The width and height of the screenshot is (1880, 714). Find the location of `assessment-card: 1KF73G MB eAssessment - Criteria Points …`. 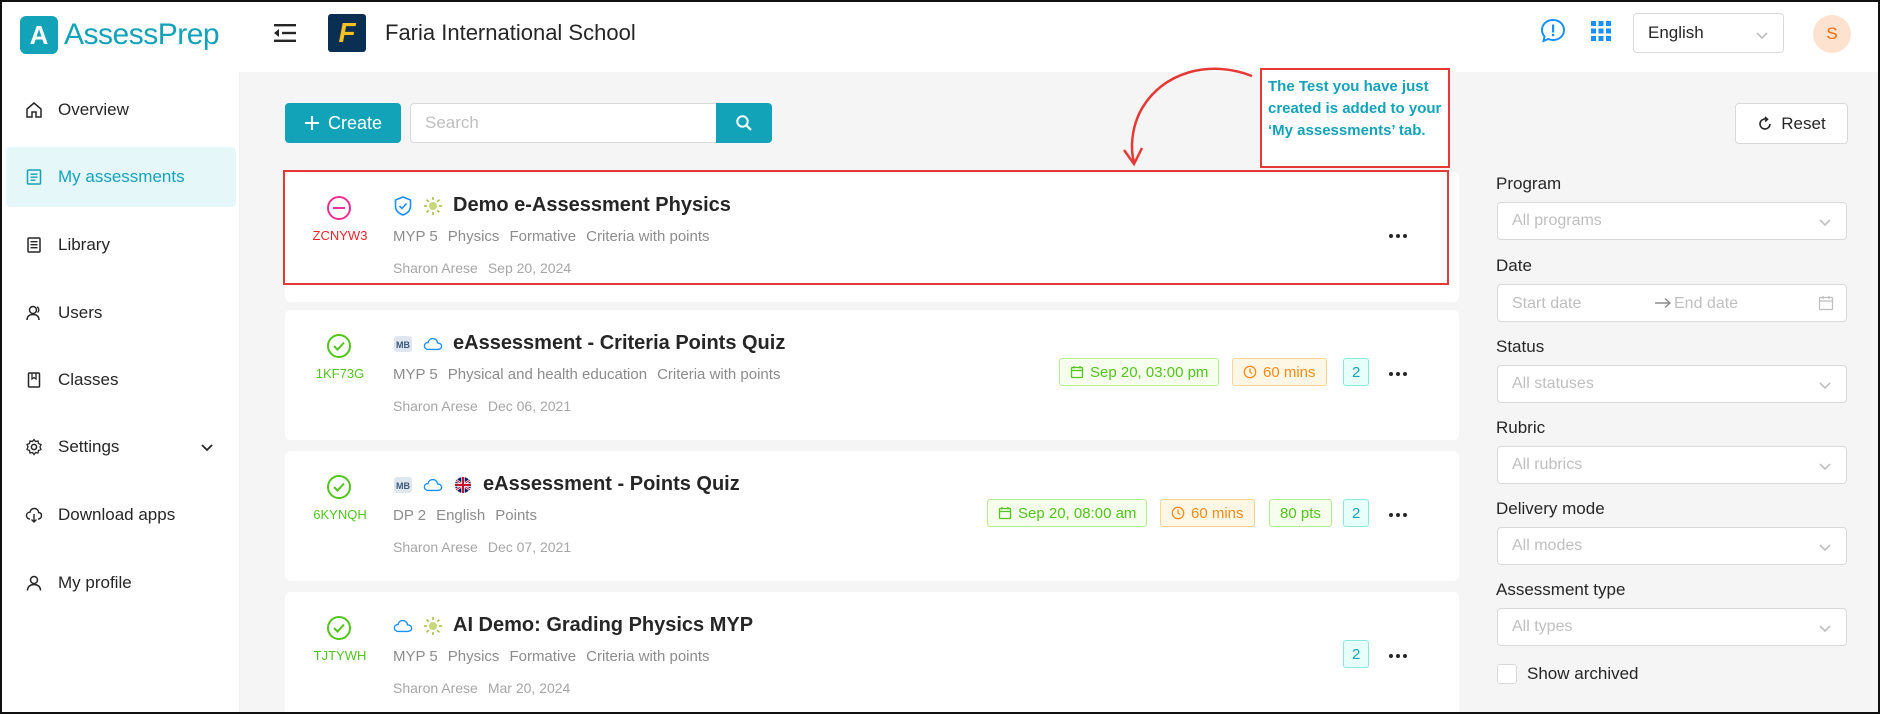

assessment-card: 1KF73G MB eAssessment - Criteria Points … is located at coordinates (872, 375).